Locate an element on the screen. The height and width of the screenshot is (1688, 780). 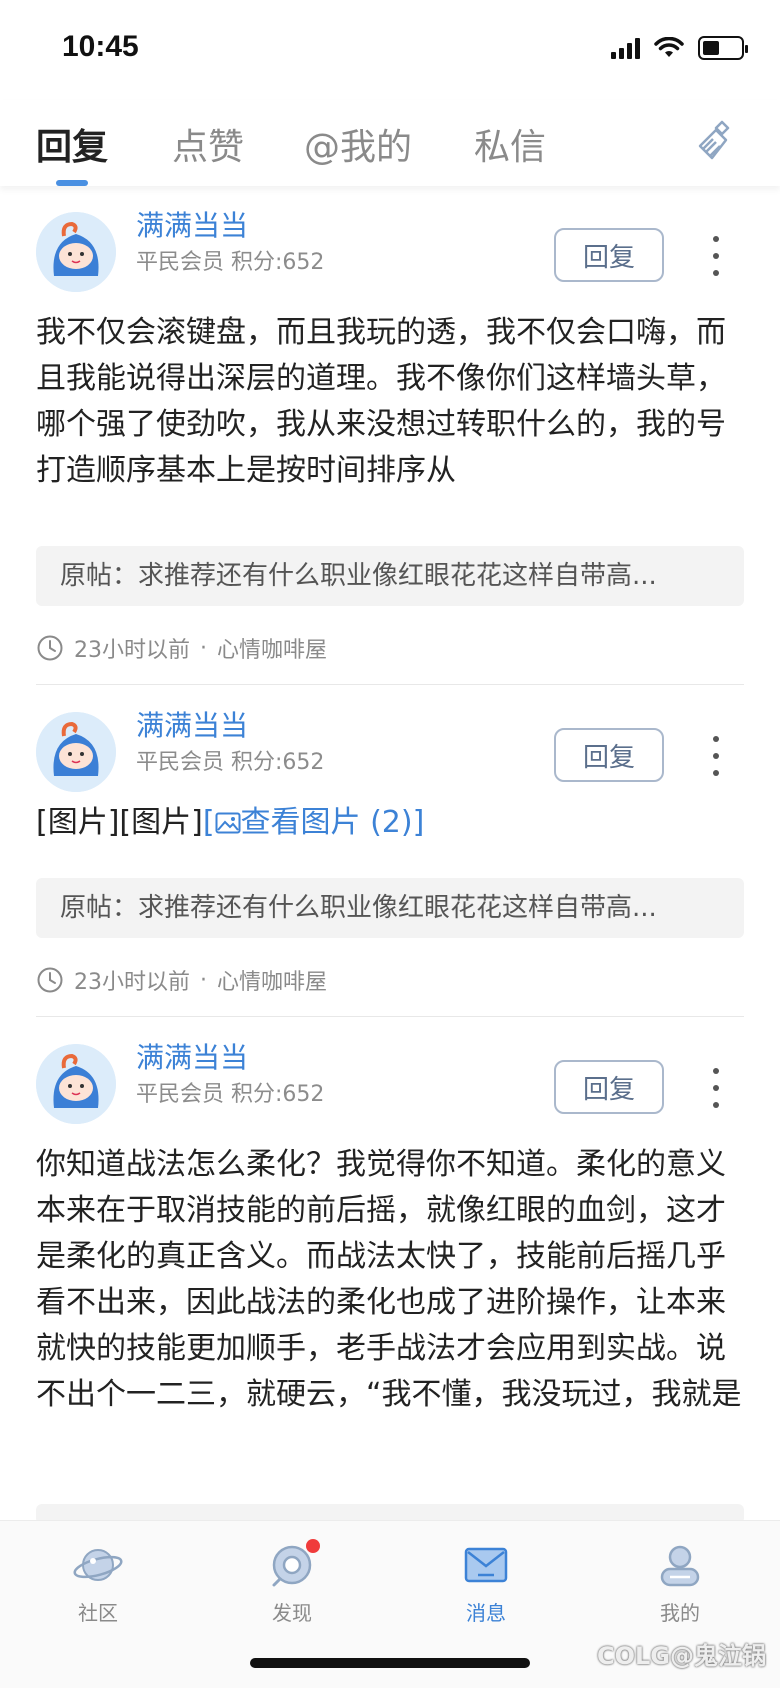
nav-messages: 消息 is located at coordinates (486, 1582).